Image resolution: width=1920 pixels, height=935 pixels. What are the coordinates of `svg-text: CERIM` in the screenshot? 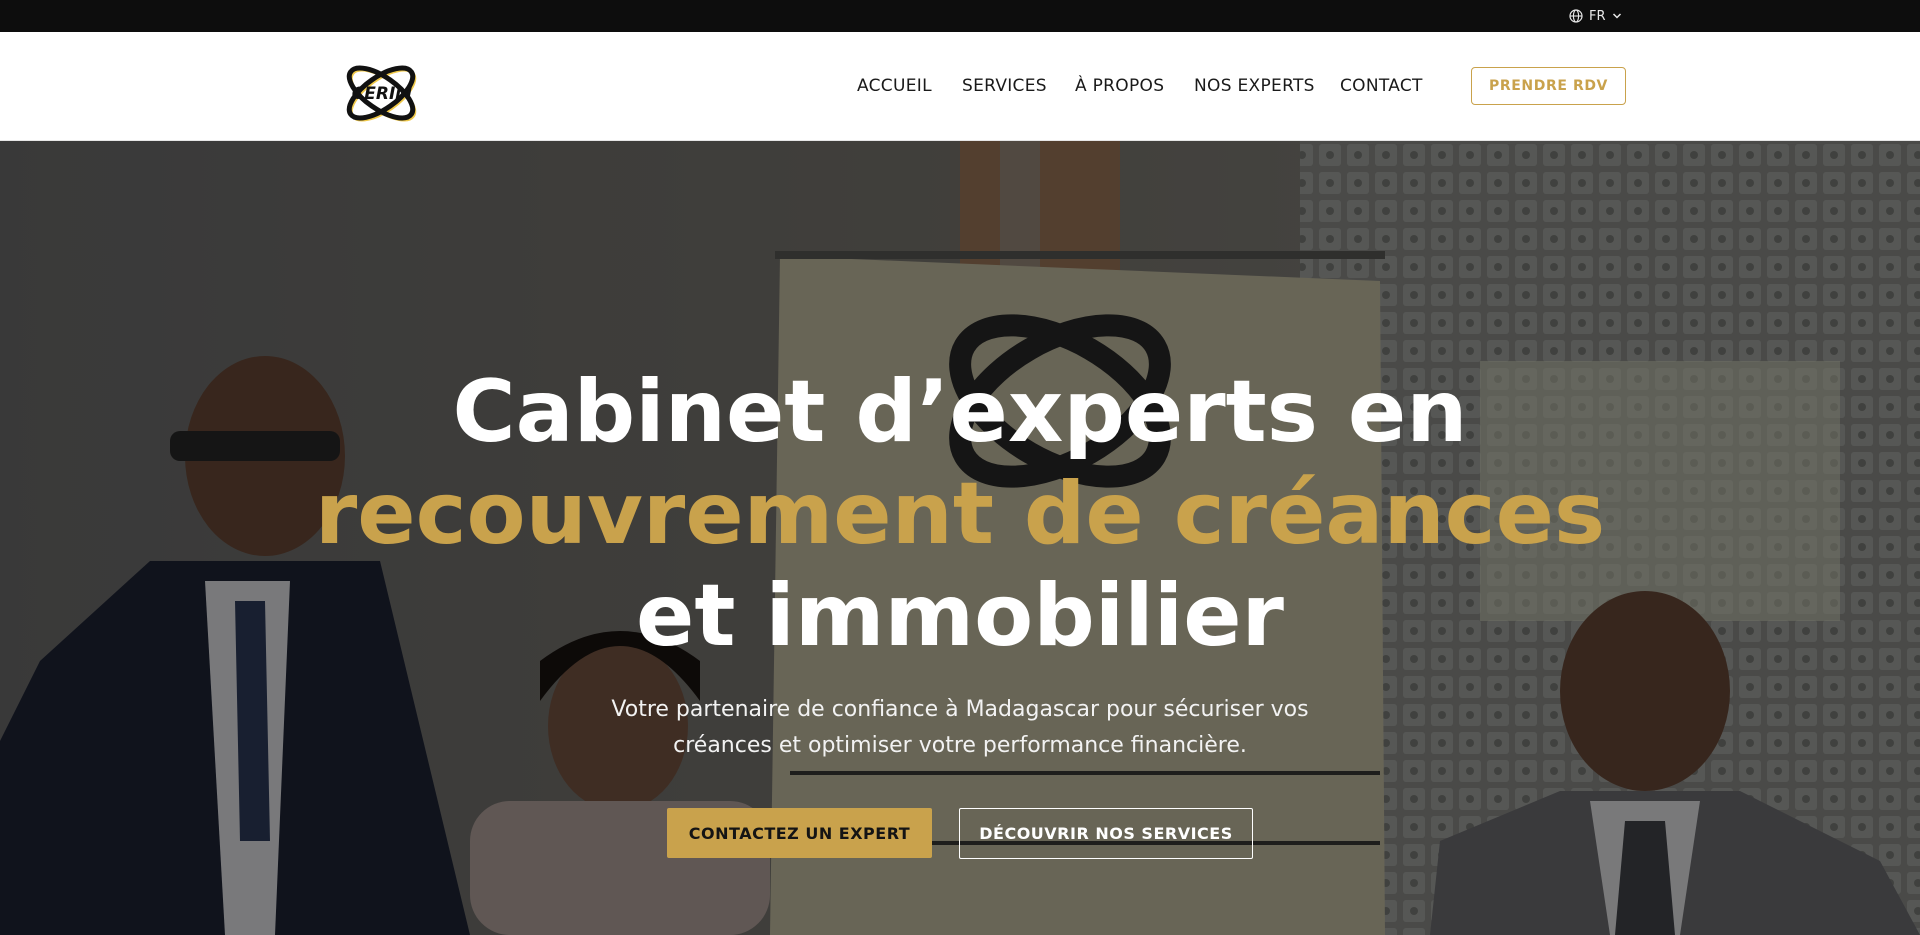 It's located at (382, 94).